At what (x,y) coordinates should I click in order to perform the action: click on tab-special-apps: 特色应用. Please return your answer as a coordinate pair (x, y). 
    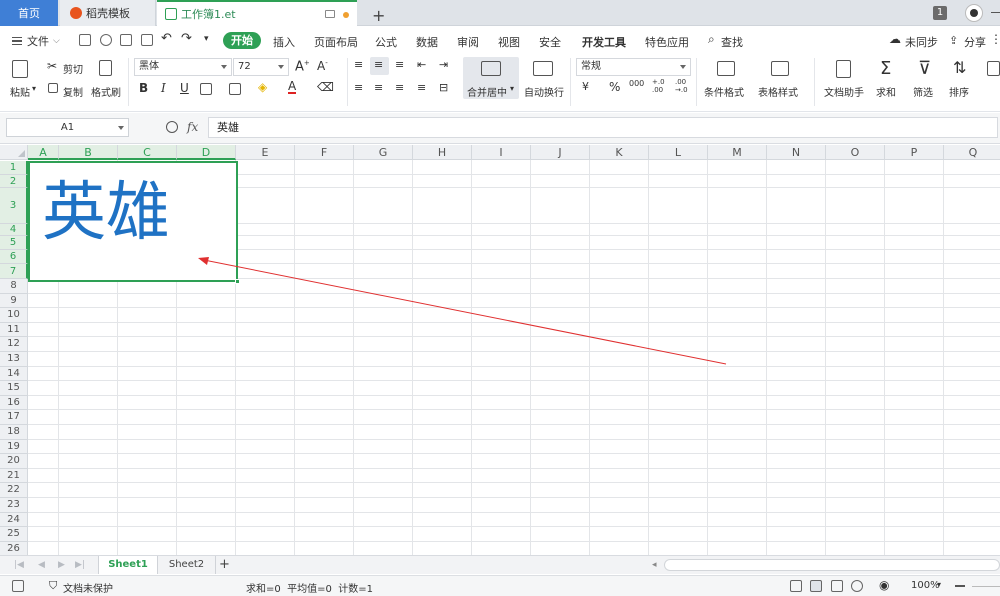
    Looking at the image, I should click on (667, 42).